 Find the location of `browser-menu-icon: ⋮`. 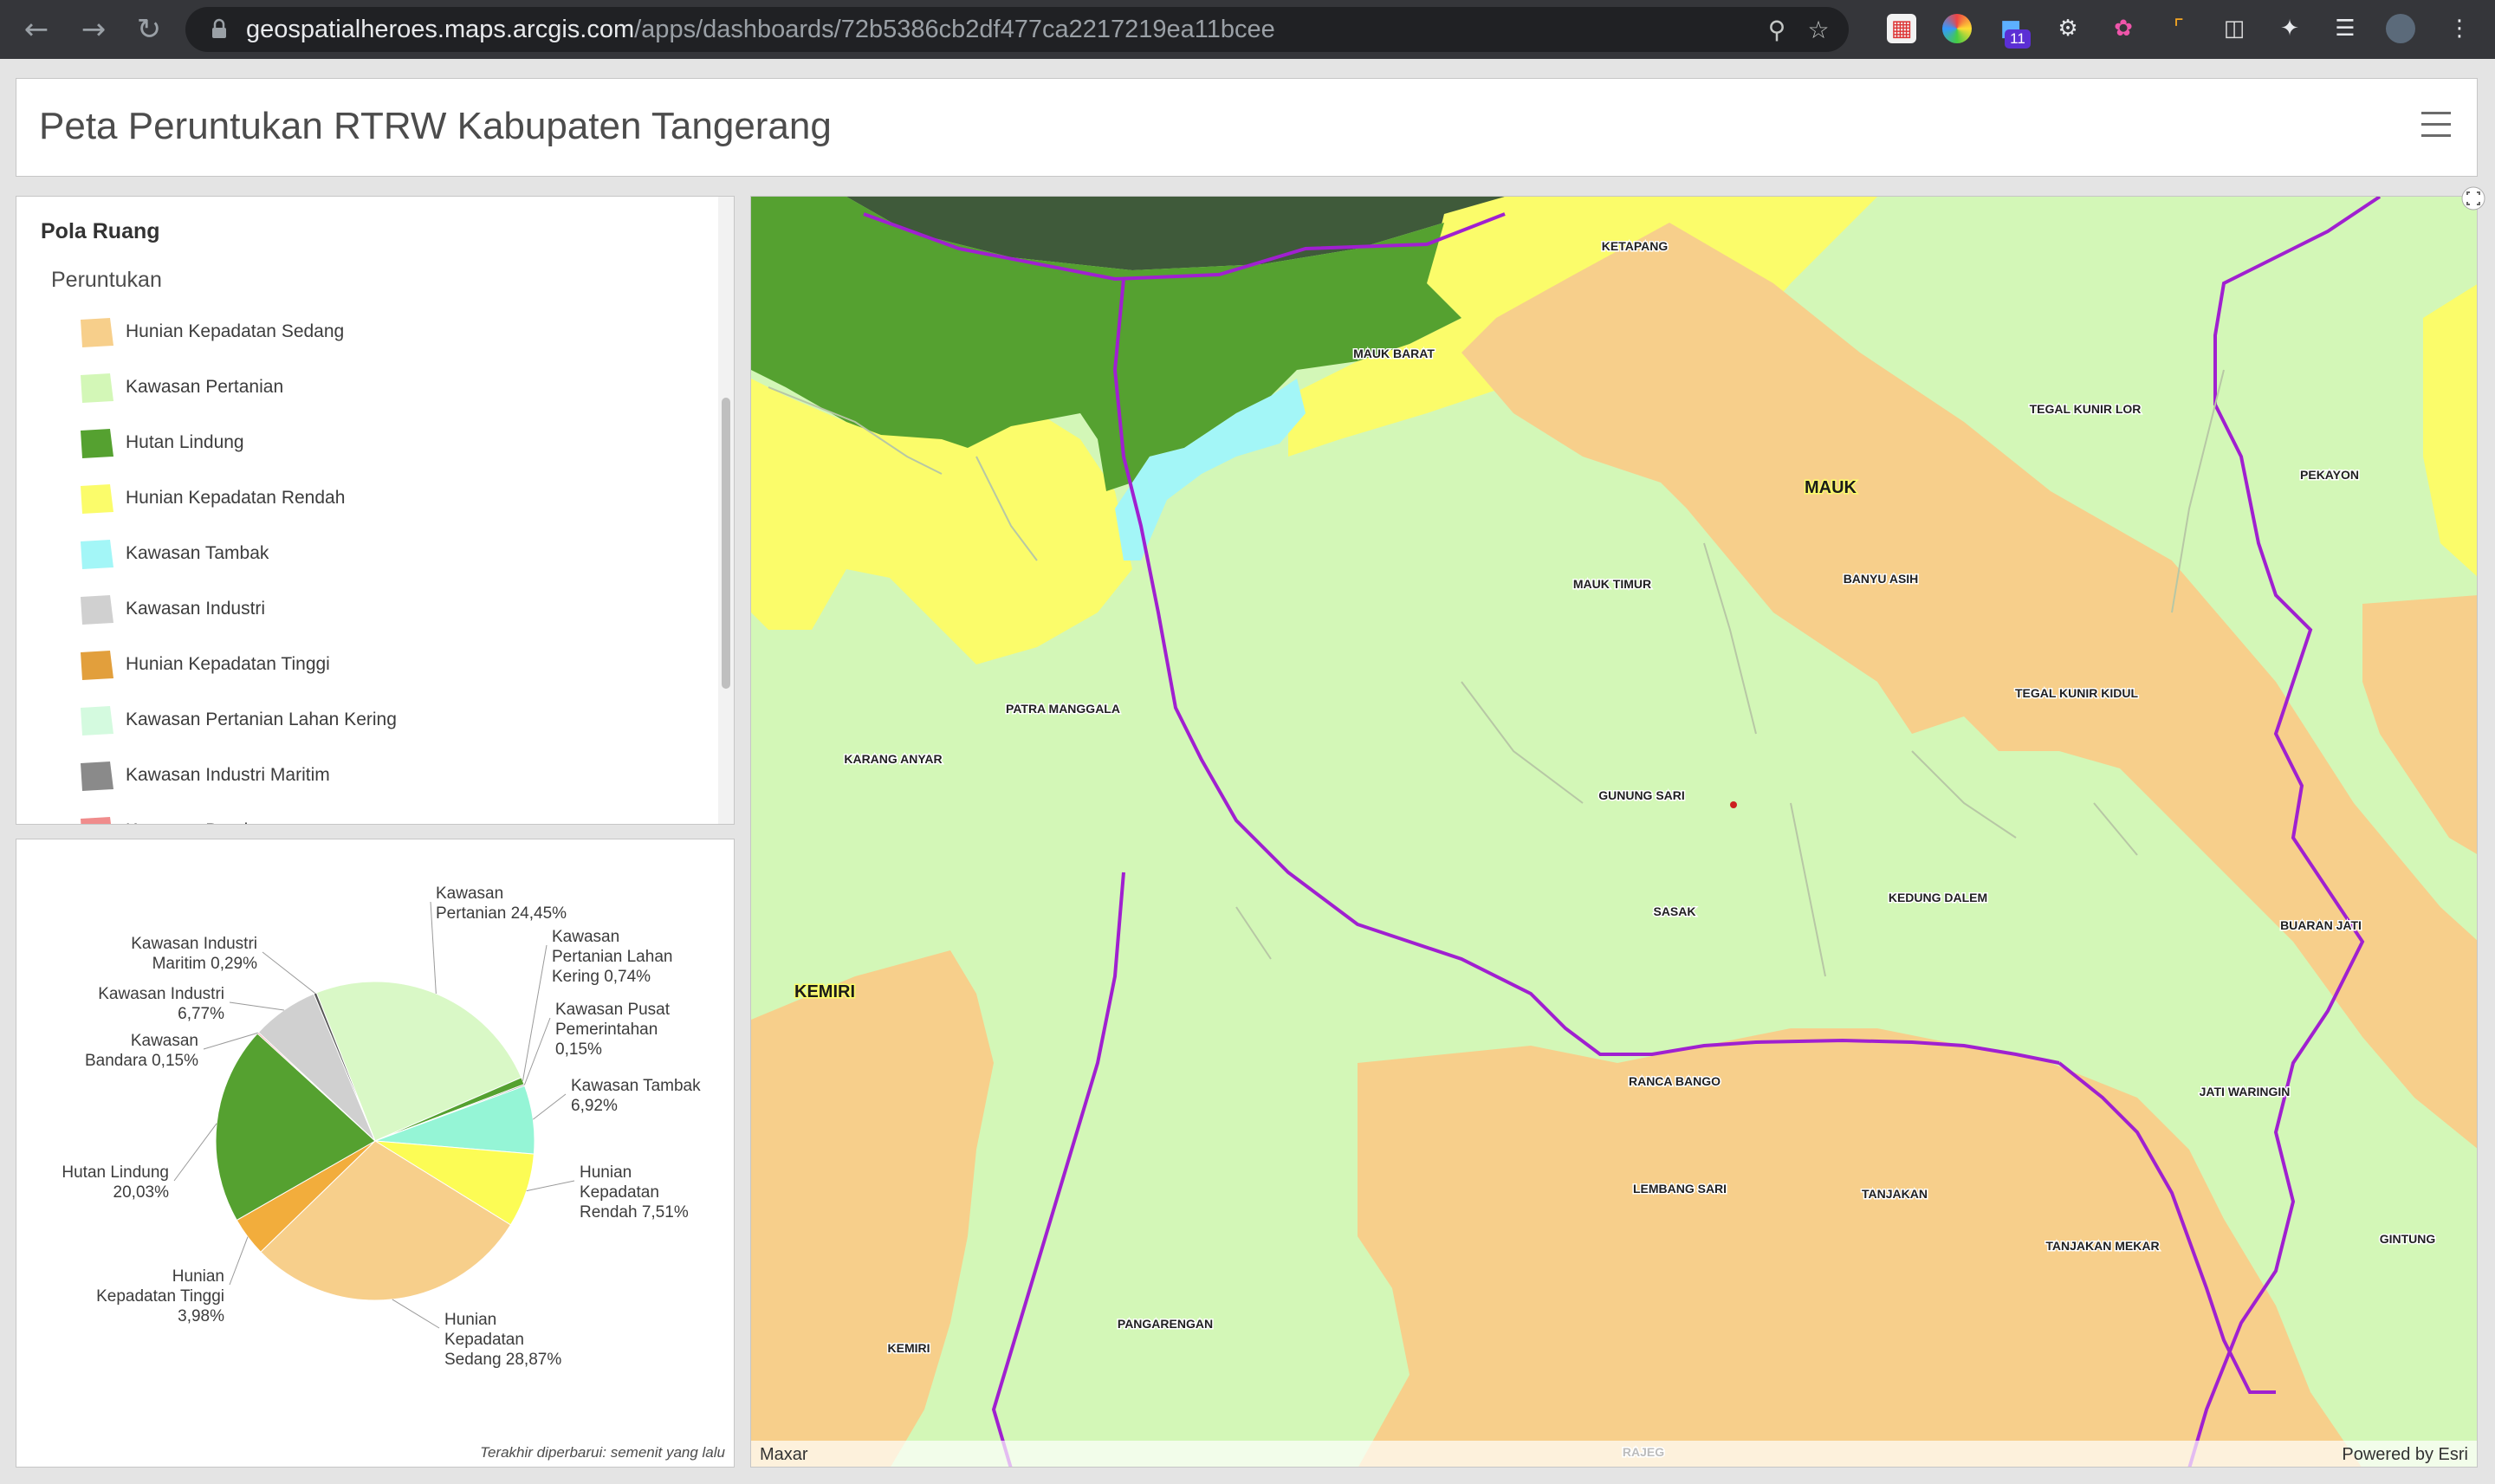

browser-menu-icon: ⋮ is located at coordinates (2459, 28).